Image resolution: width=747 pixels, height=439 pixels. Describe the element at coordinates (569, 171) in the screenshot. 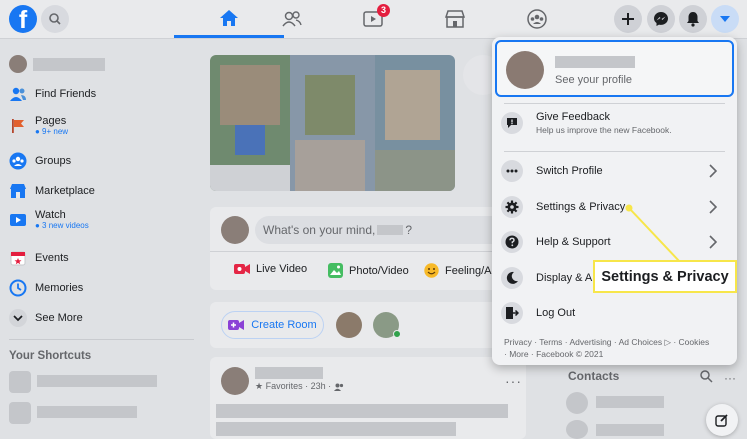

I see `switch-profile-label: Switch Profile` at that location.